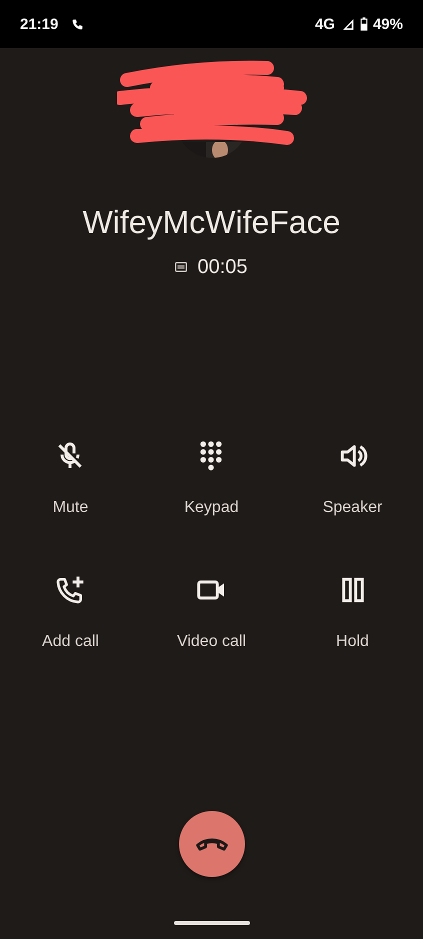 This screenshot has height=939, width=423. Describe the element at coordinates (324, 24) in the screenshot. I see `network-type: 4G` at that location.